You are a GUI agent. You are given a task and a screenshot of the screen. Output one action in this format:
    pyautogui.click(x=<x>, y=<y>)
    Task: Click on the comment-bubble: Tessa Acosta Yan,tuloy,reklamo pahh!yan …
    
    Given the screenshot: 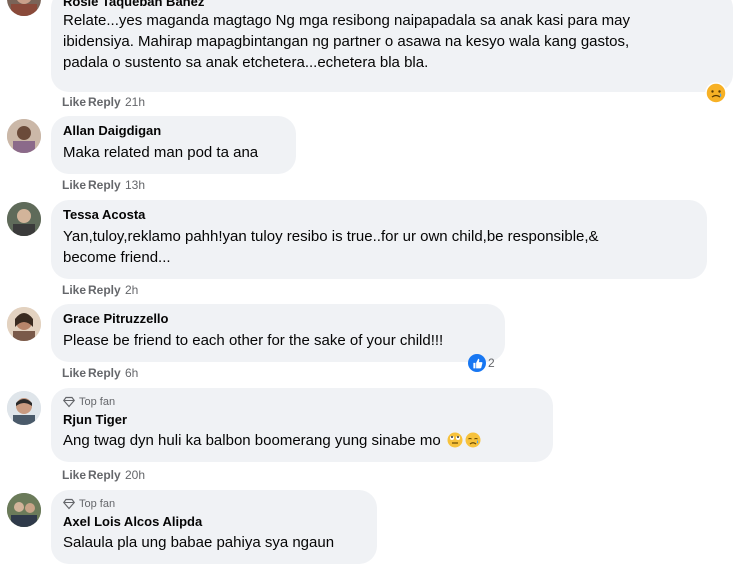 What is the action you would take?
    pyautogui.click(x=379, y=239)
    